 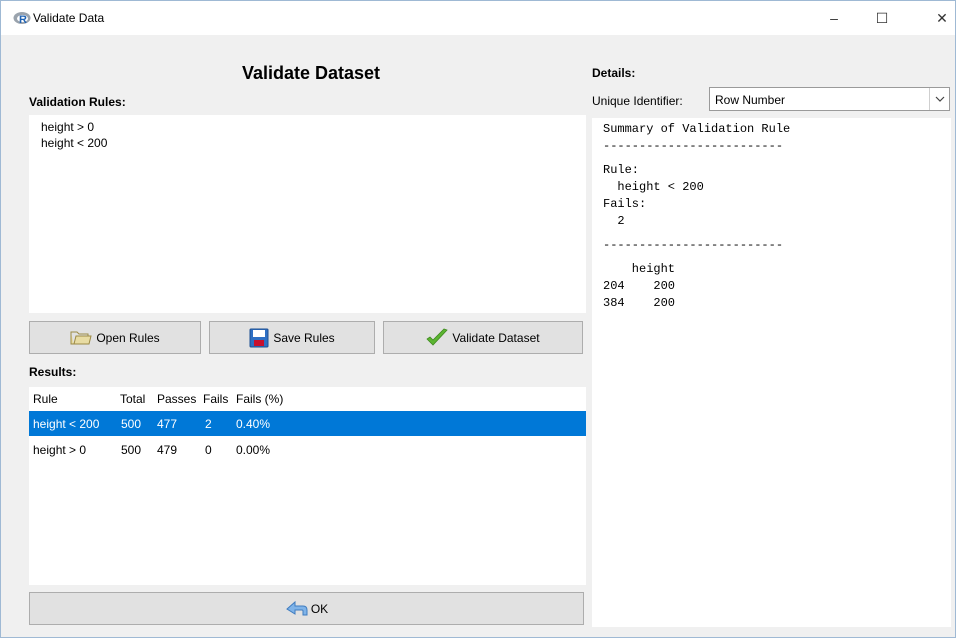 I want to click on rule-value: height < 200, so click(x=653, y=187).